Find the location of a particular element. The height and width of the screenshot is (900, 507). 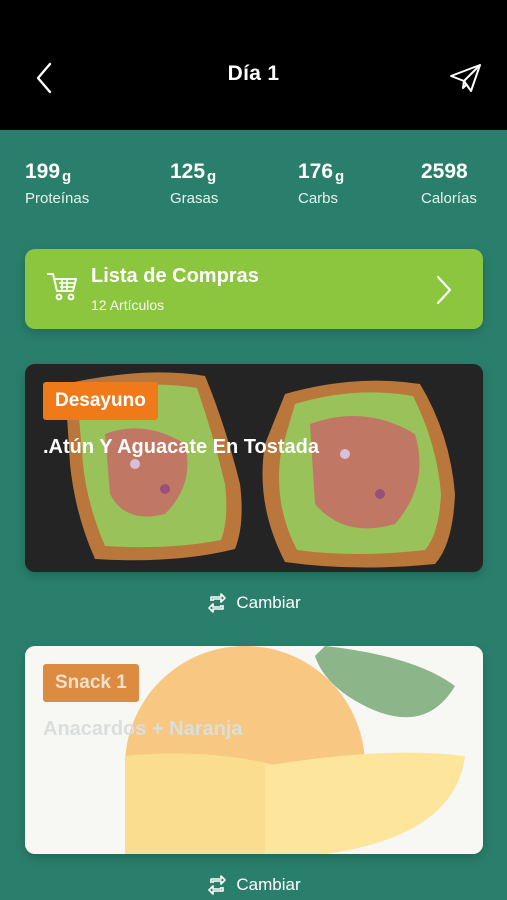

macro-label: Proteínas is located at coordinates (57, 198).